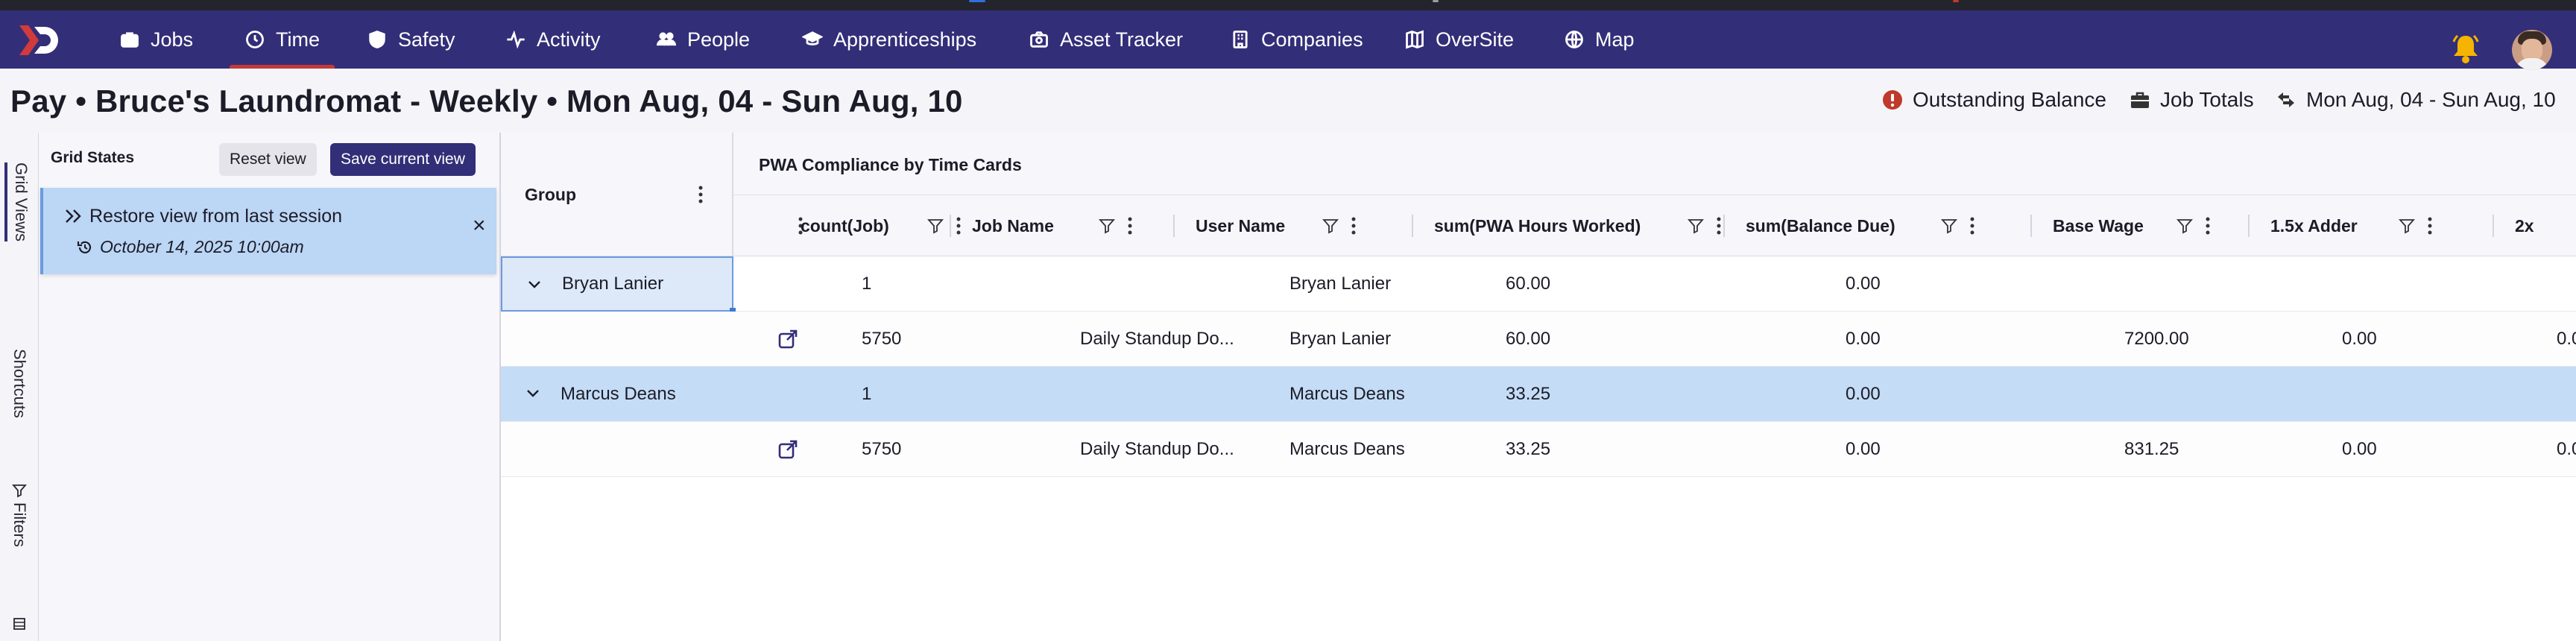 The image size is (2576, 641). What do you see at coordinates (1436, 1) in the screenshot?
I see `strip-marker` at bounding box center [1436, 1].